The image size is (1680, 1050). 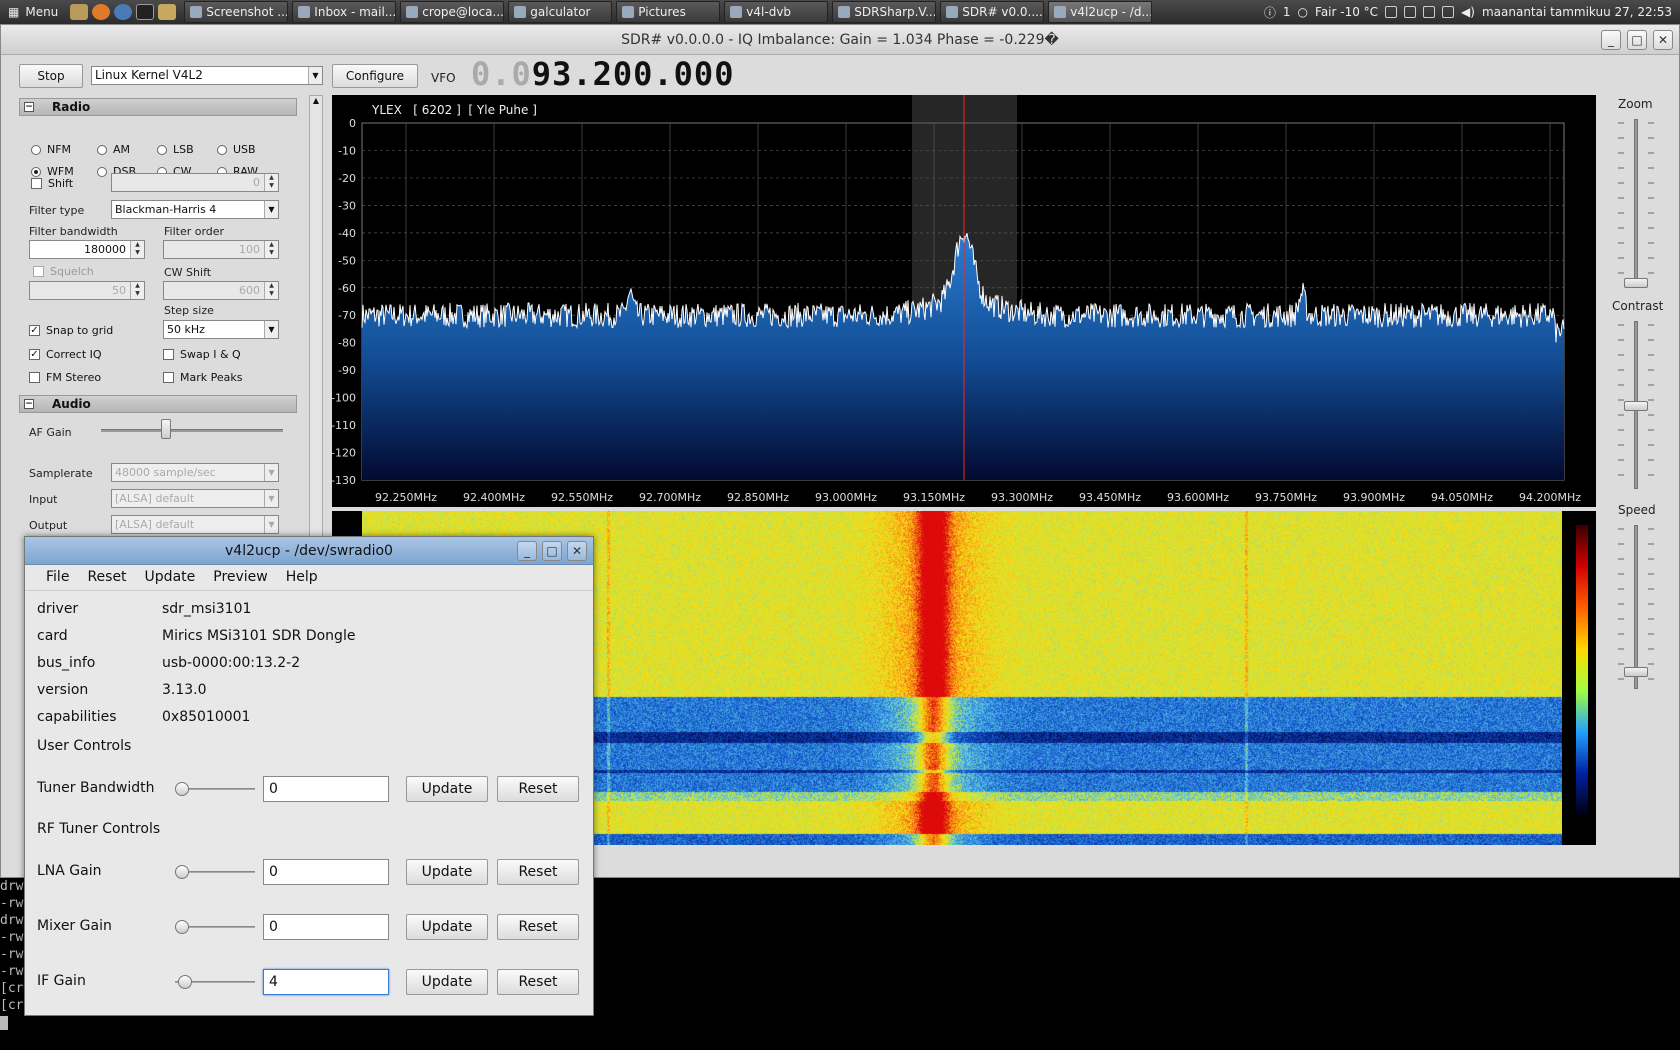 What do you see at coordinates (302, 577) in the screenshot?
I see `menu-item-help: Help` at bounding box center [302, 577].